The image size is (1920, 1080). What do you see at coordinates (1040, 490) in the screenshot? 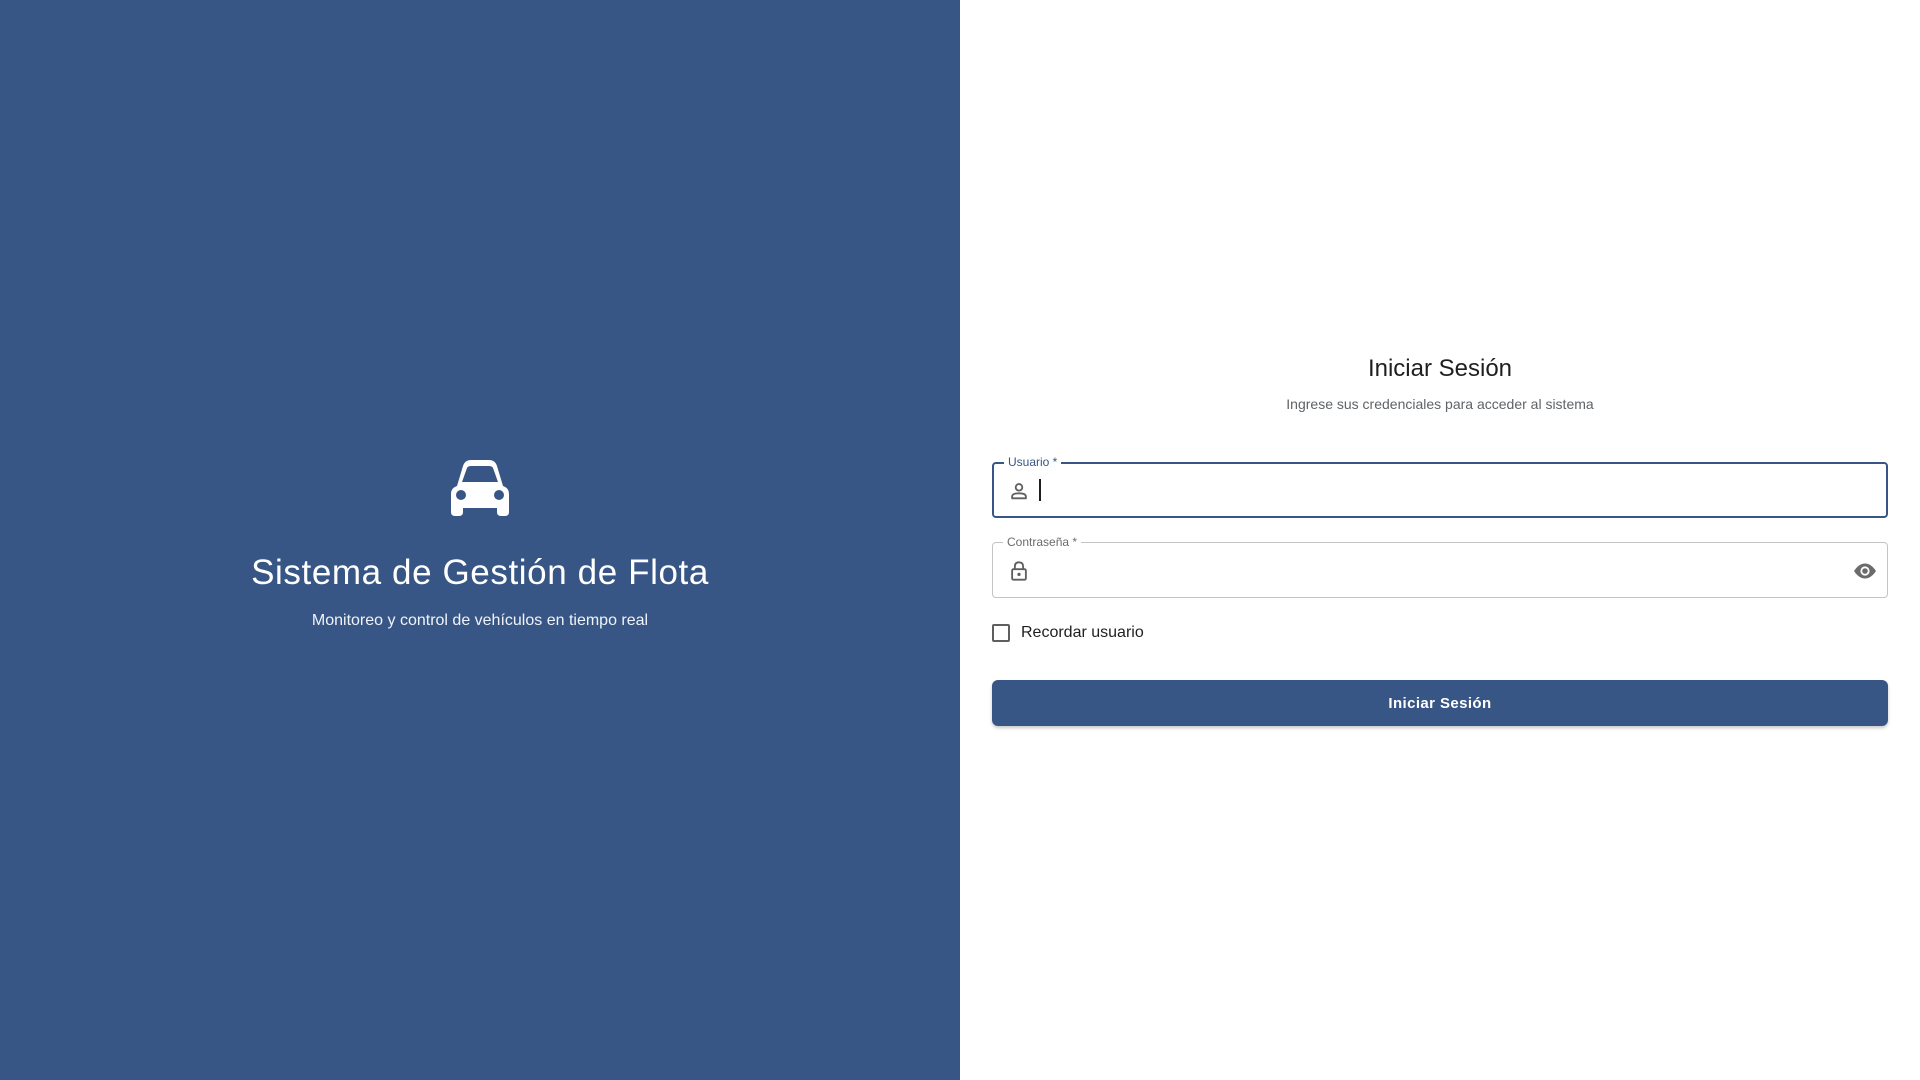
I see `text-caret` at bounding box center [1040, 490].